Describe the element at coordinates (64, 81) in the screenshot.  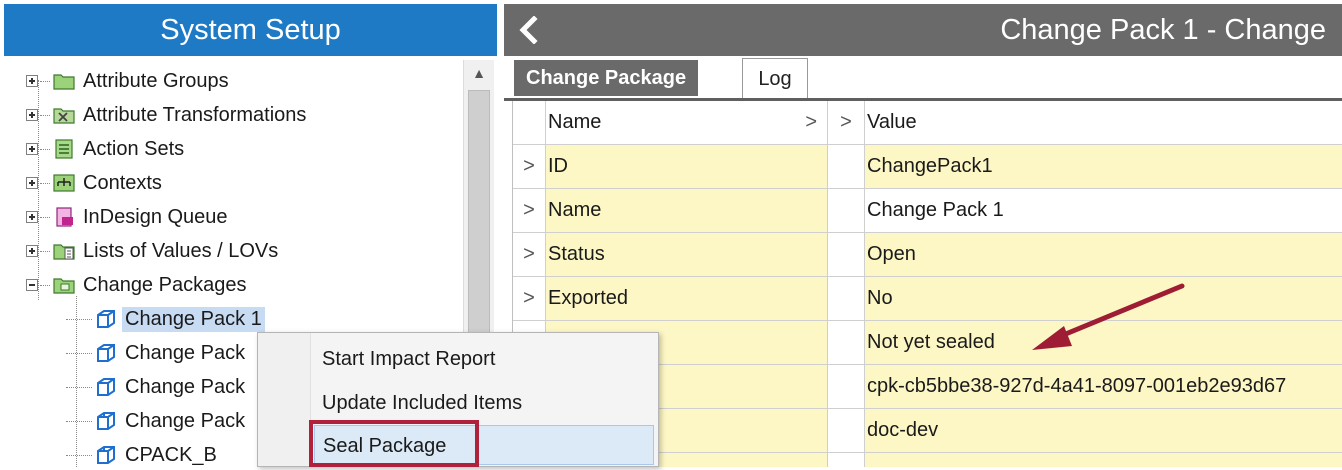
I see `folder-icon` at that location.